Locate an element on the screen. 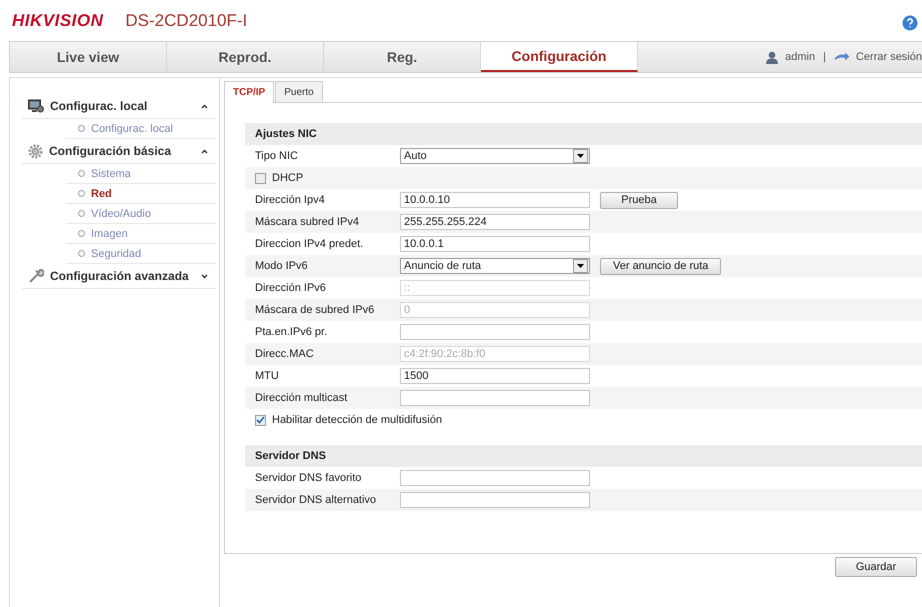 Image resolution: width=922 pixels, height=607 pixels. action-button: Ver anuncio de ruta is located at coordinates (661, 266).